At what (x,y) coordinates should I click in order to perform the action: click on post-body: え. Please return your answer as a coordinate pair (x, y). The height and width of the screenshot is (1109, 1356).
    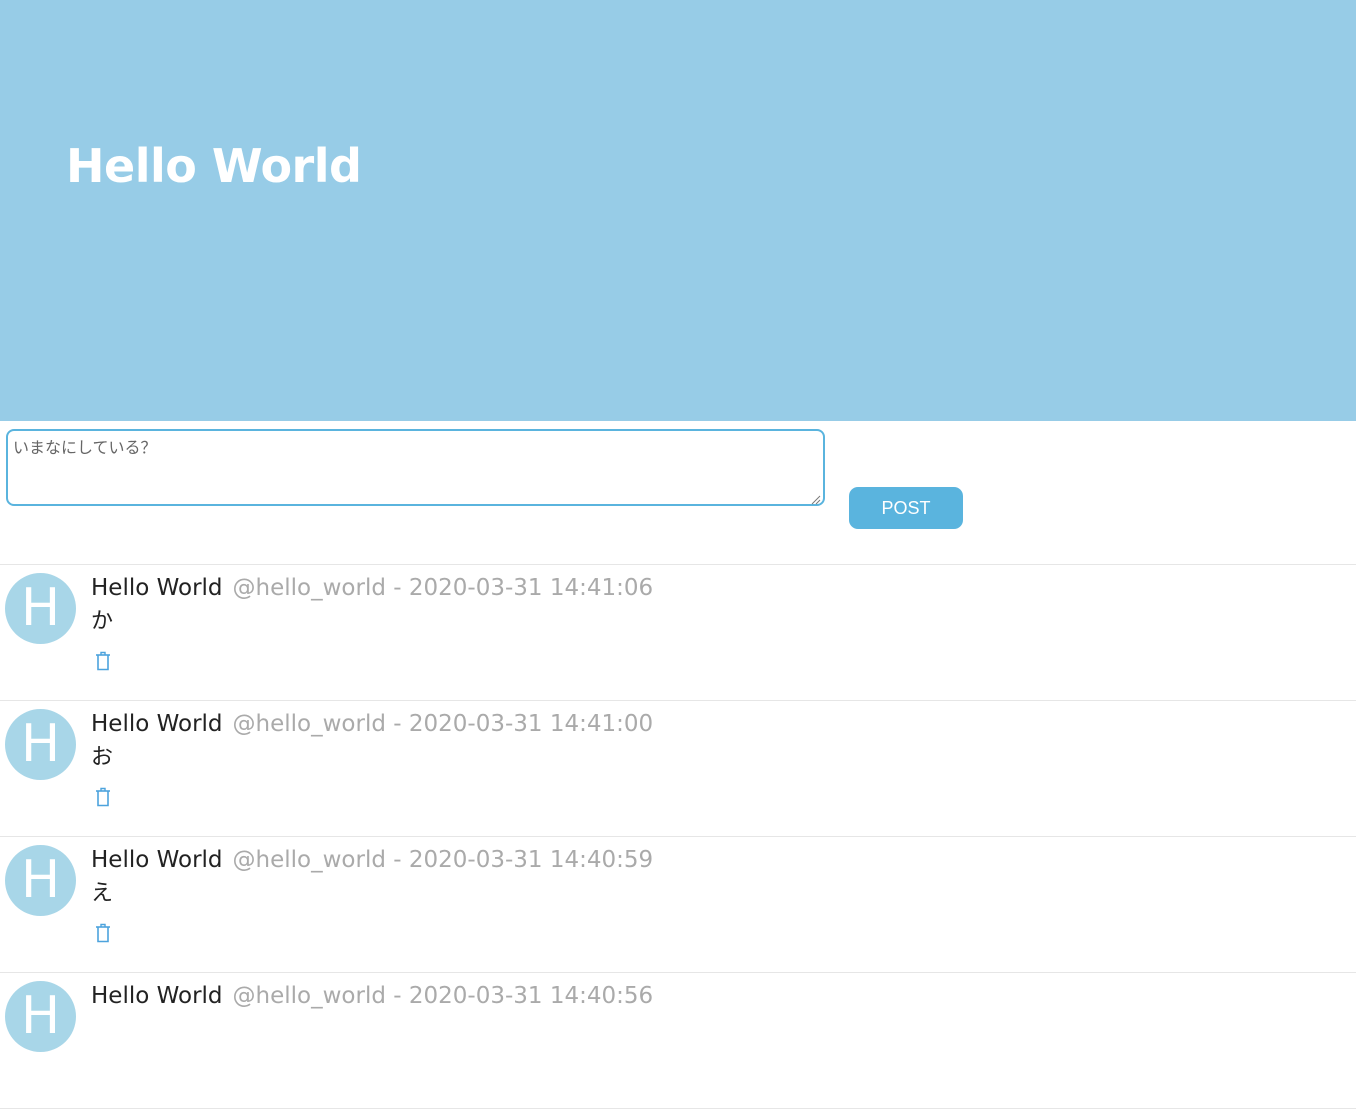
    Looking at the image, I should click on (102, 893).